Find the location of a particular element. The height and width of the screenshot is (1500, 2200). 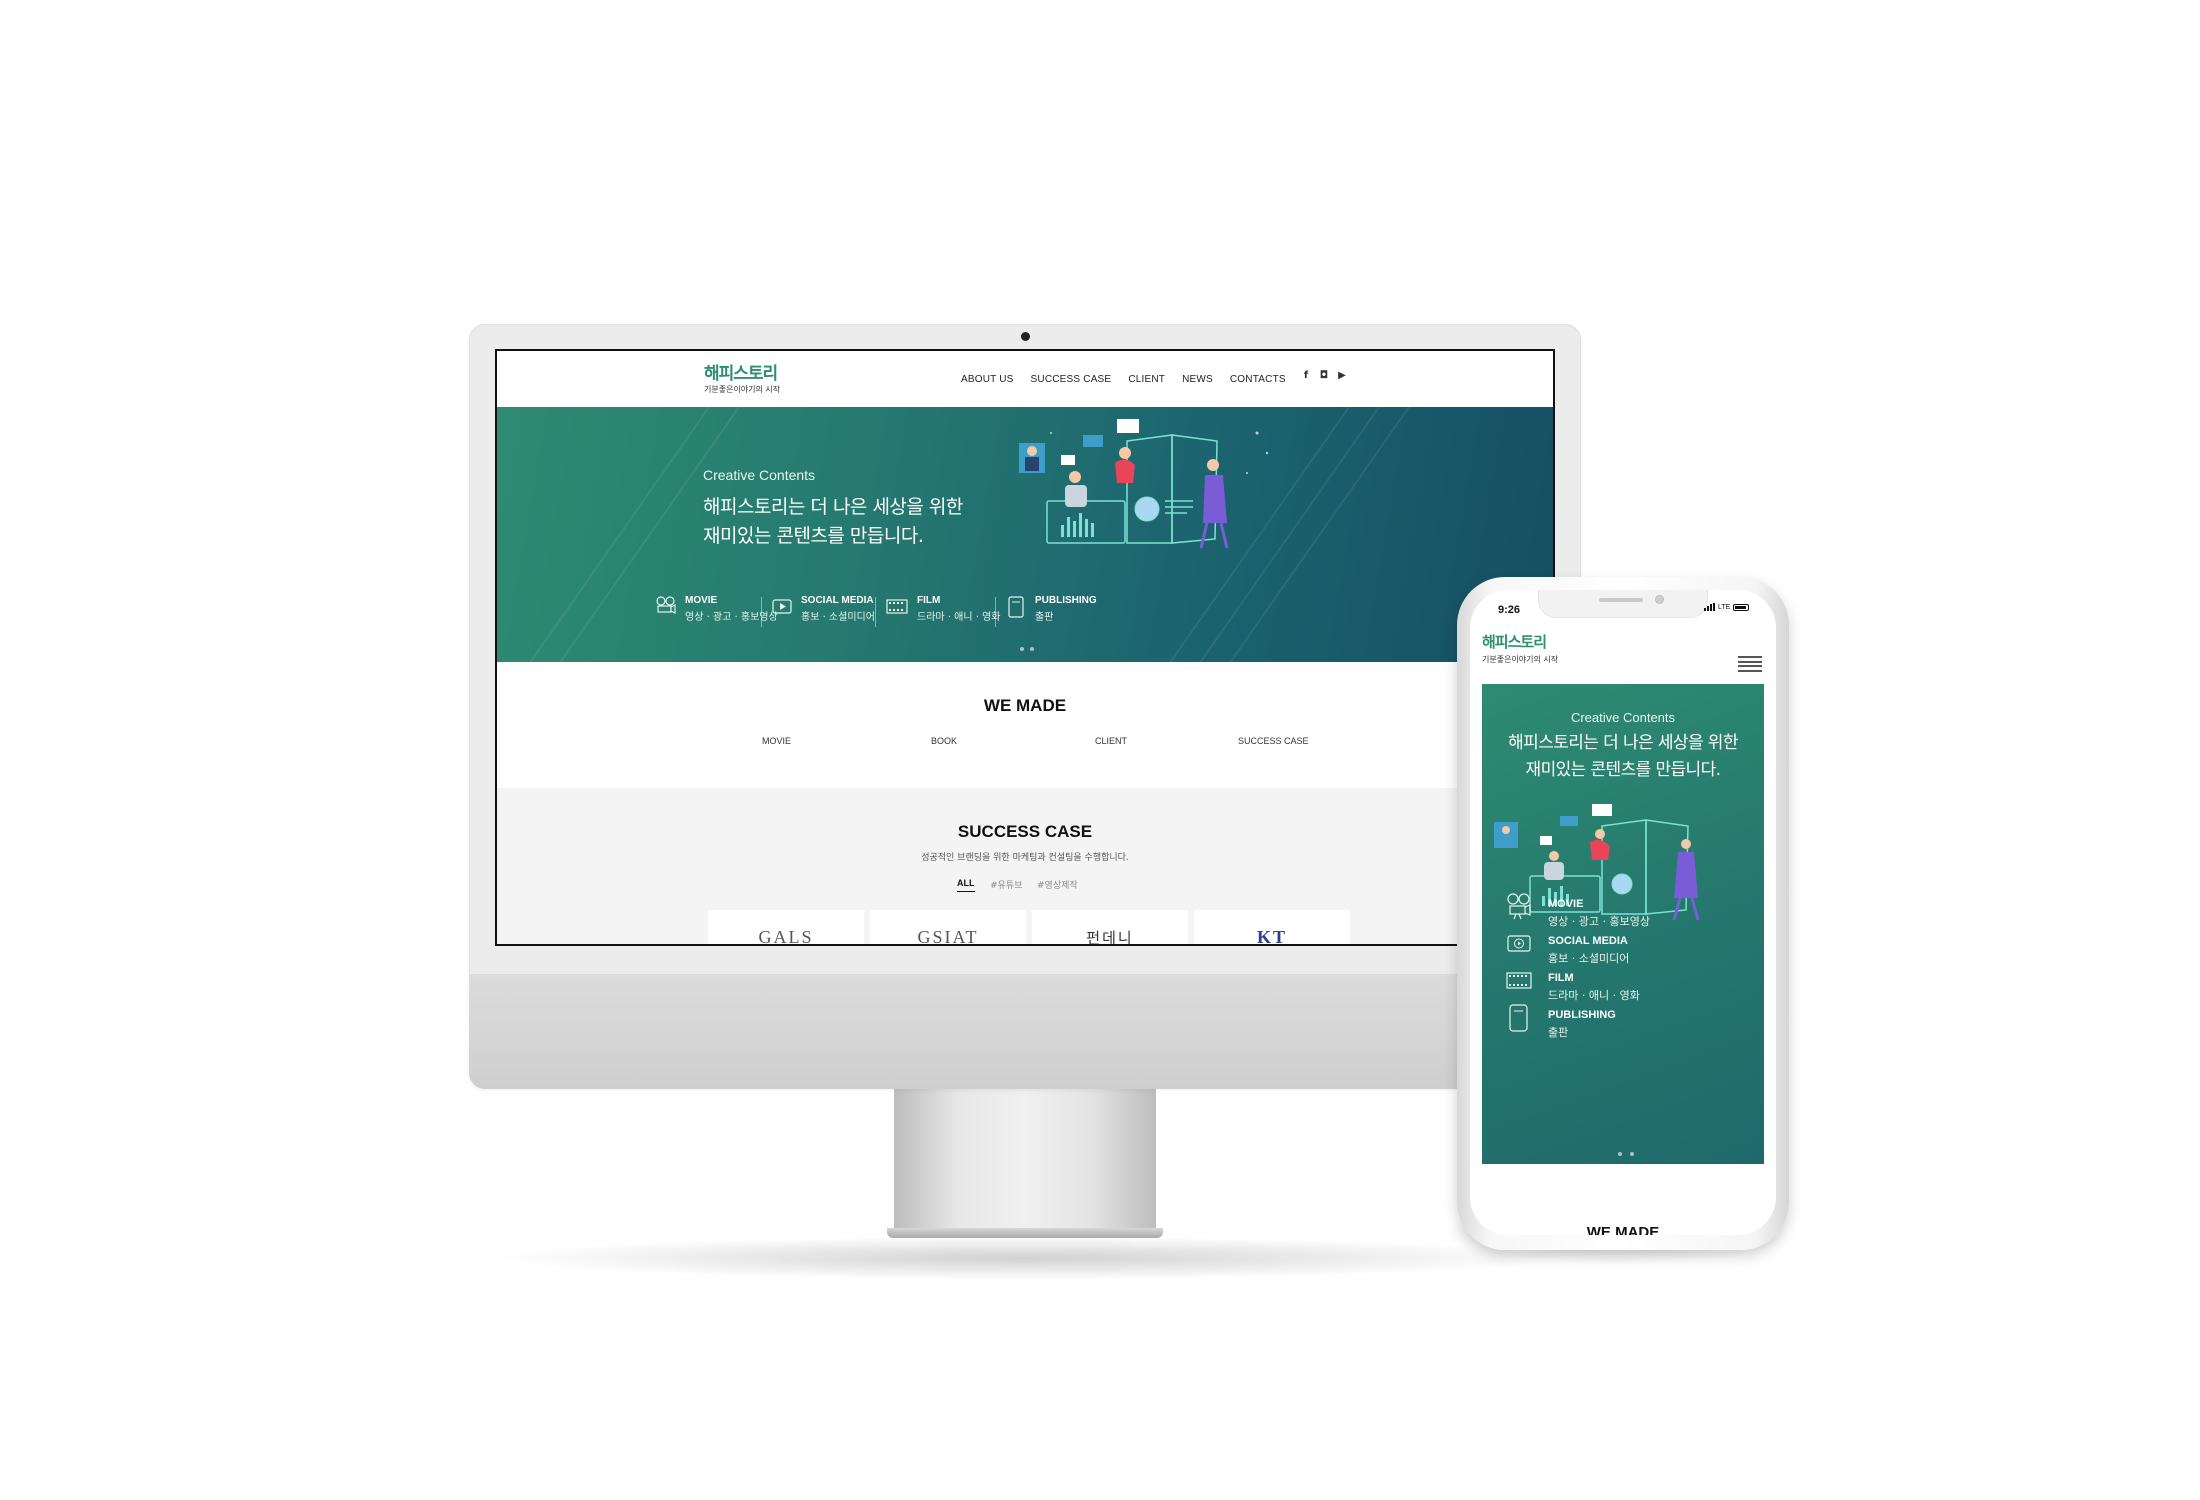

youtube-icon: ▶ is located at coordinates (1342, 376).